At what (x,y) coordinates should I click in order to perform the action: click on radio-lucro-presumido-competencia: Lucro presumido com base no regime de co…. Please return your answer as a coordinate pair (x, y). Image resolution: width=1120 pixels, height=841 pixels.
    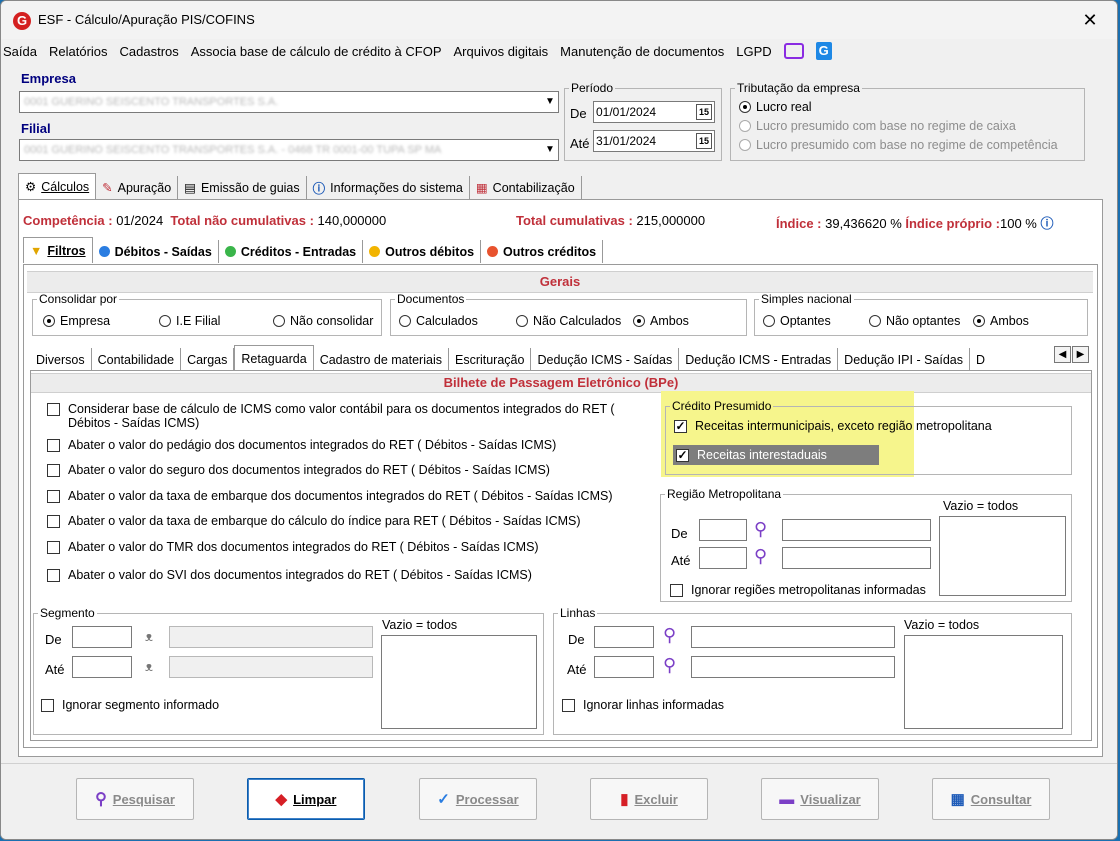
    Looking at the image, I should click on (898, 145).